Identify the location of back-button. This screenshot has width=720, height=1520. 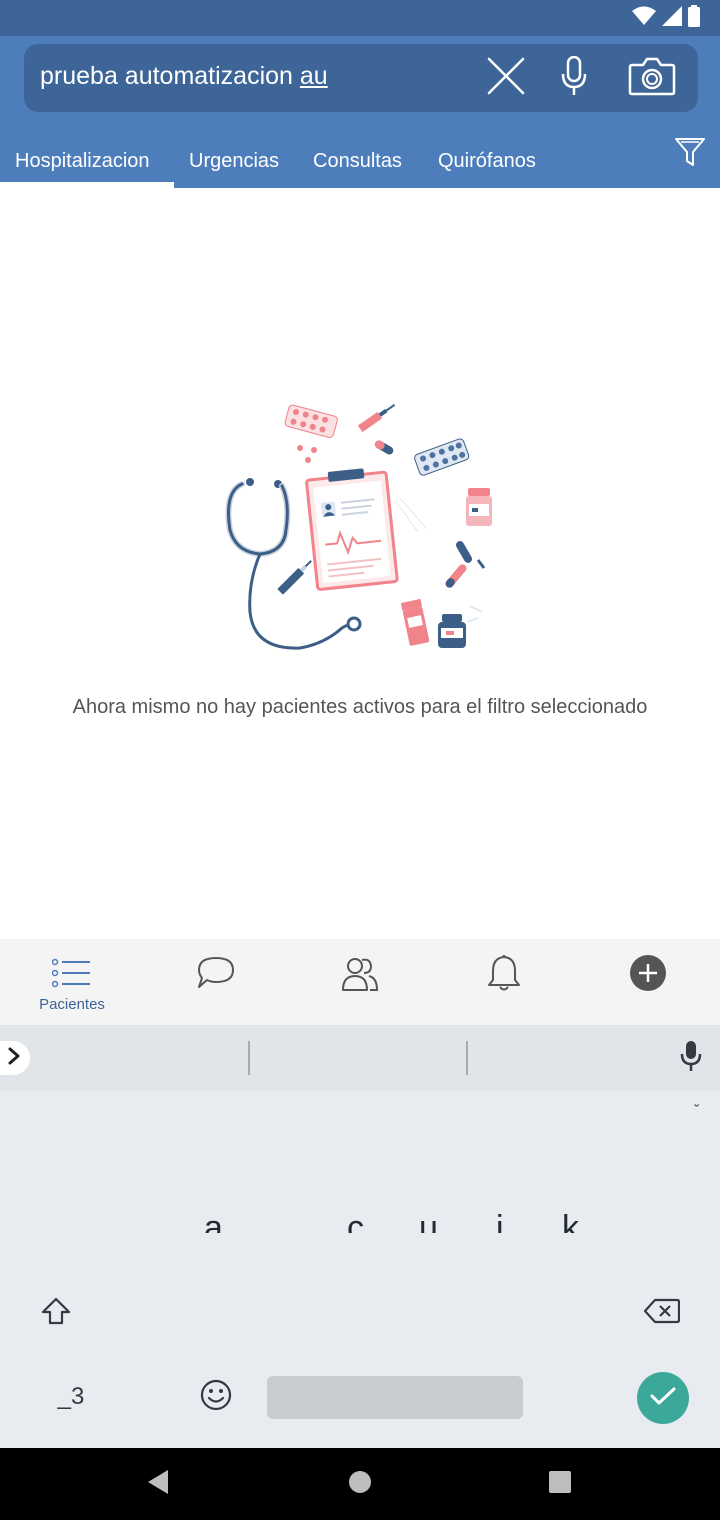
(158, 1484).